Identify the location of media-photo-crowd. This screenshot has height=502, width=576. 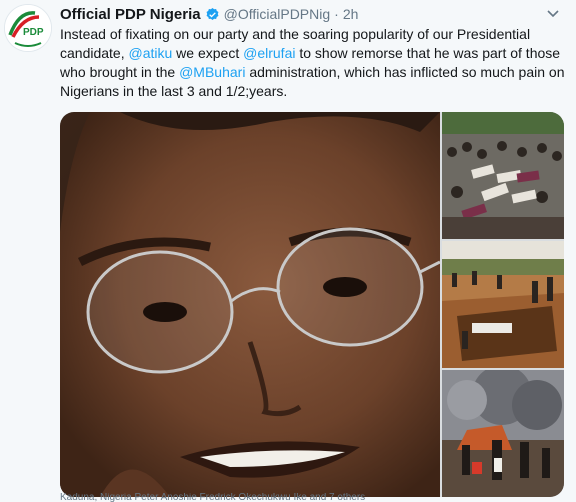
(503, 175).